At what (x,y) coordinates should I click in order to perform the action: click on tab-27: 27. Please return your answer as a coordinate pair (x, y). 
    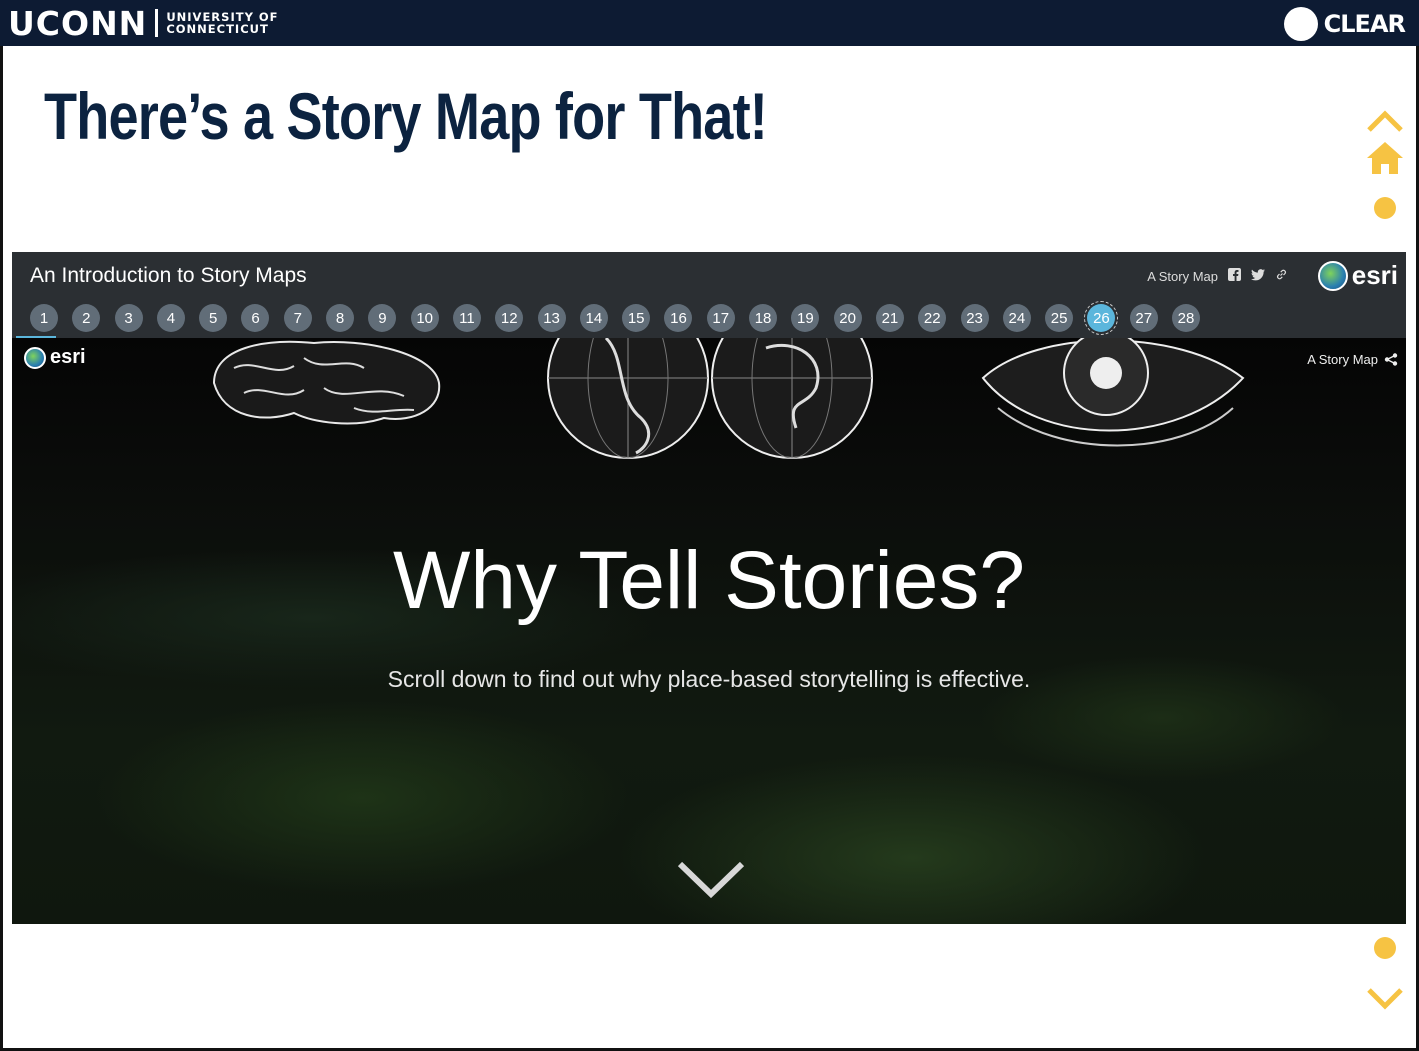
    Looking at the image, I should click on (1143, 318).